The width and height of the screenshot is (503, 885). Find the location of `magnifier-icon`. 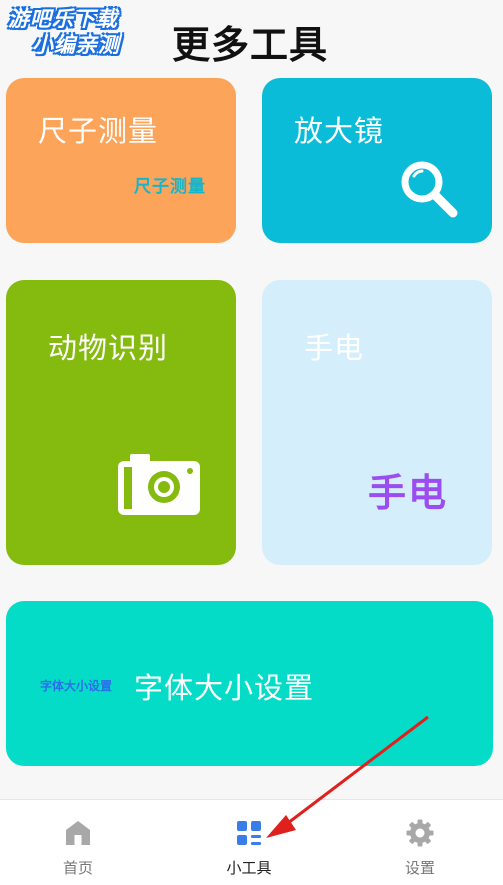

magnifier-icon is located at coordinates (429, 189).